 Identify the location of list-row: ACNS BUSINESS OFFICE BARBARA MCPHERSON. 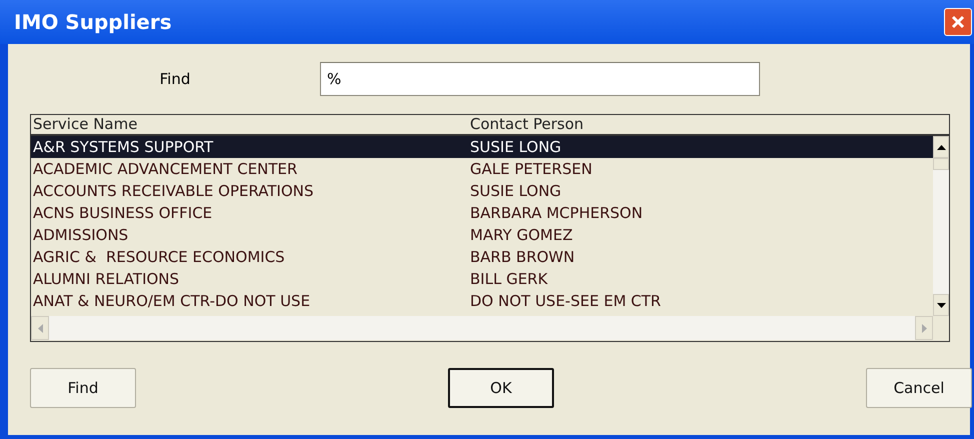
(482, 213).